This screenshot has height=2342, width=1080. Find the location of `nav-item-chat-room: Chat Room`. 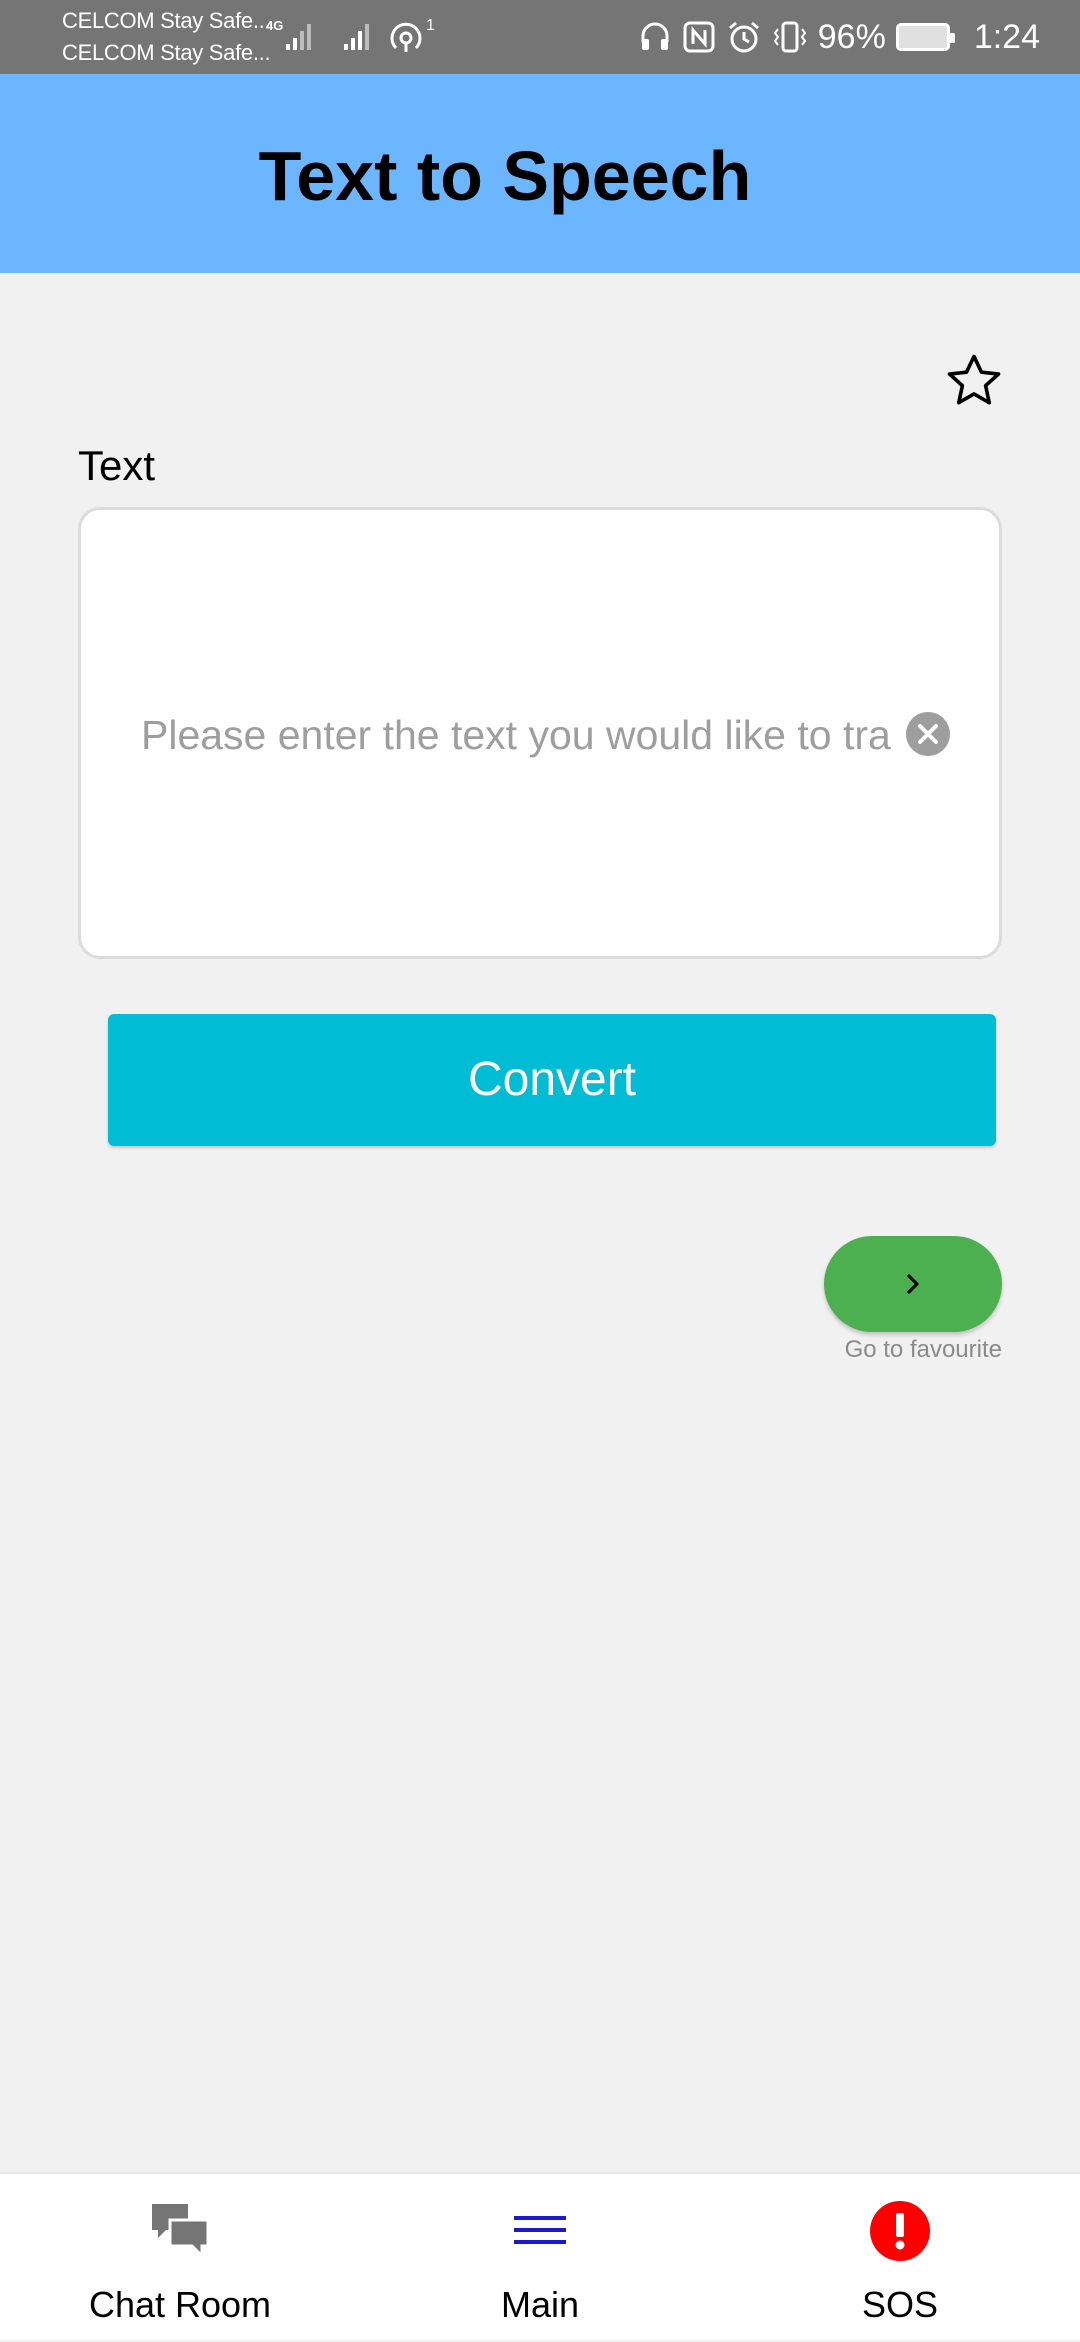

nav-item-chat-room: Chat Room is located at coordinates (180, 2258).